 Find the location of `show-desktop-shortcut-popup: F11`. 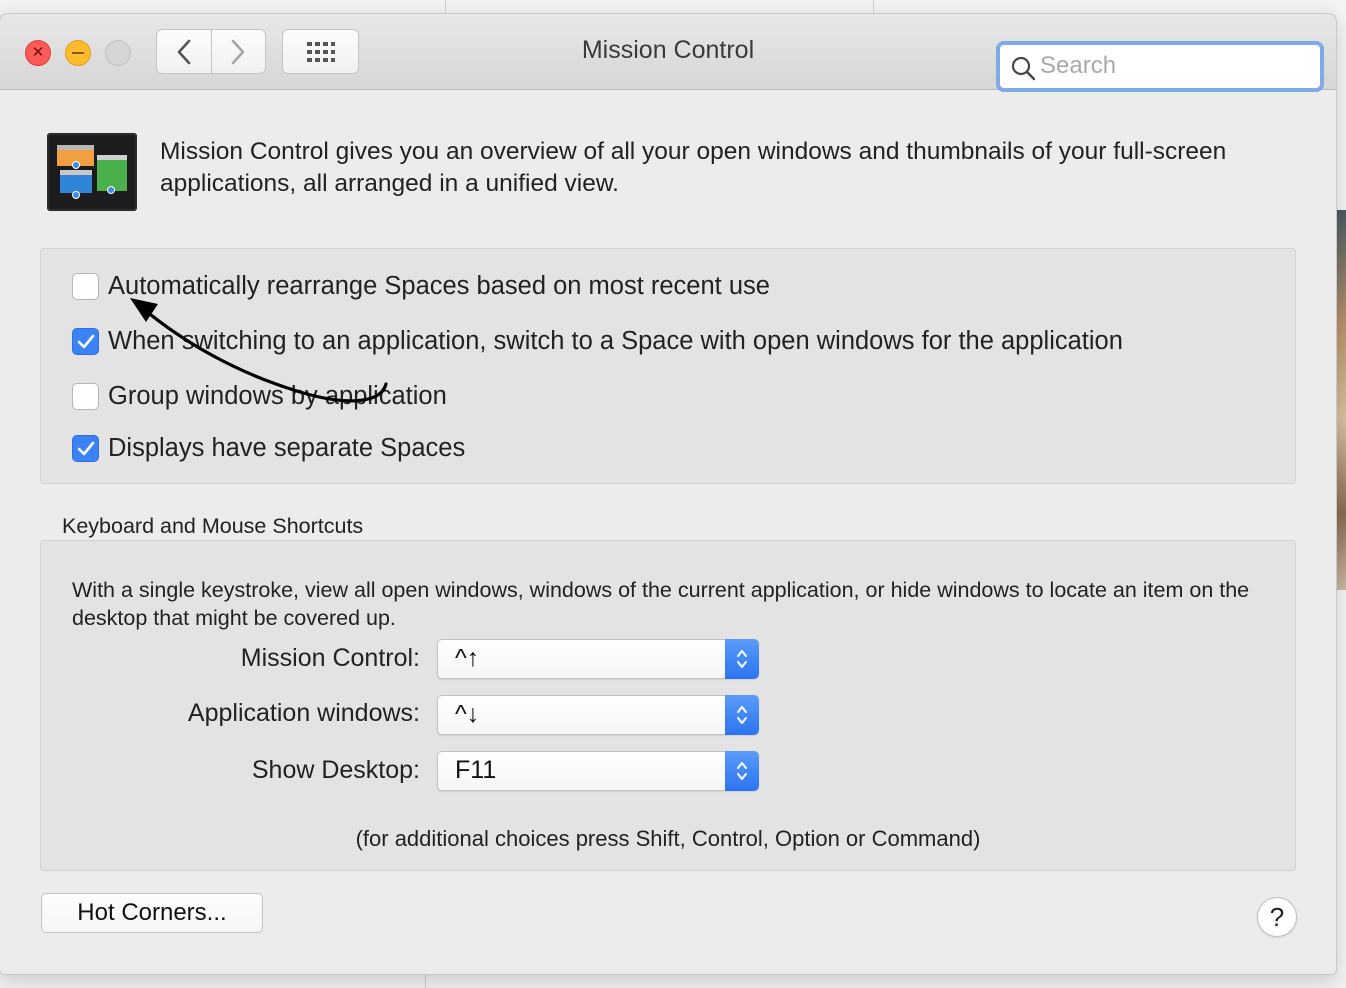

show-desktop-shortcut-popup: F11 is located at coordinates (598, 771).